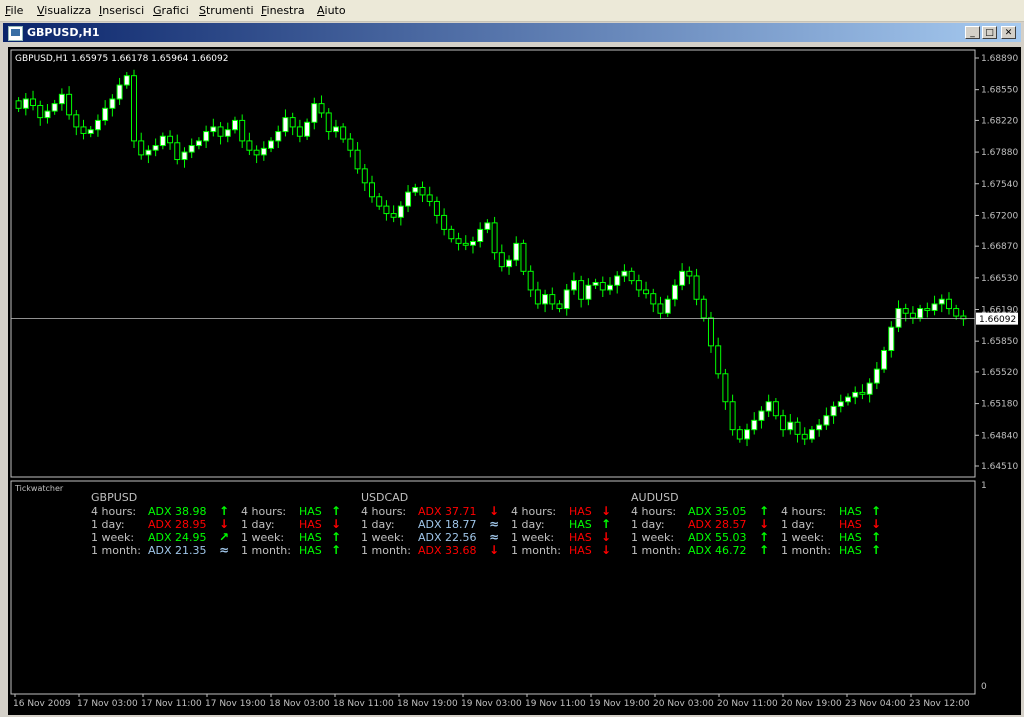 The image size is (1024, 717). What do you see at coordinates (717, 550) in the screenshot?
I see `tickwatcher-adx-value: ADX 46.72` at bounding box center [717, 550].